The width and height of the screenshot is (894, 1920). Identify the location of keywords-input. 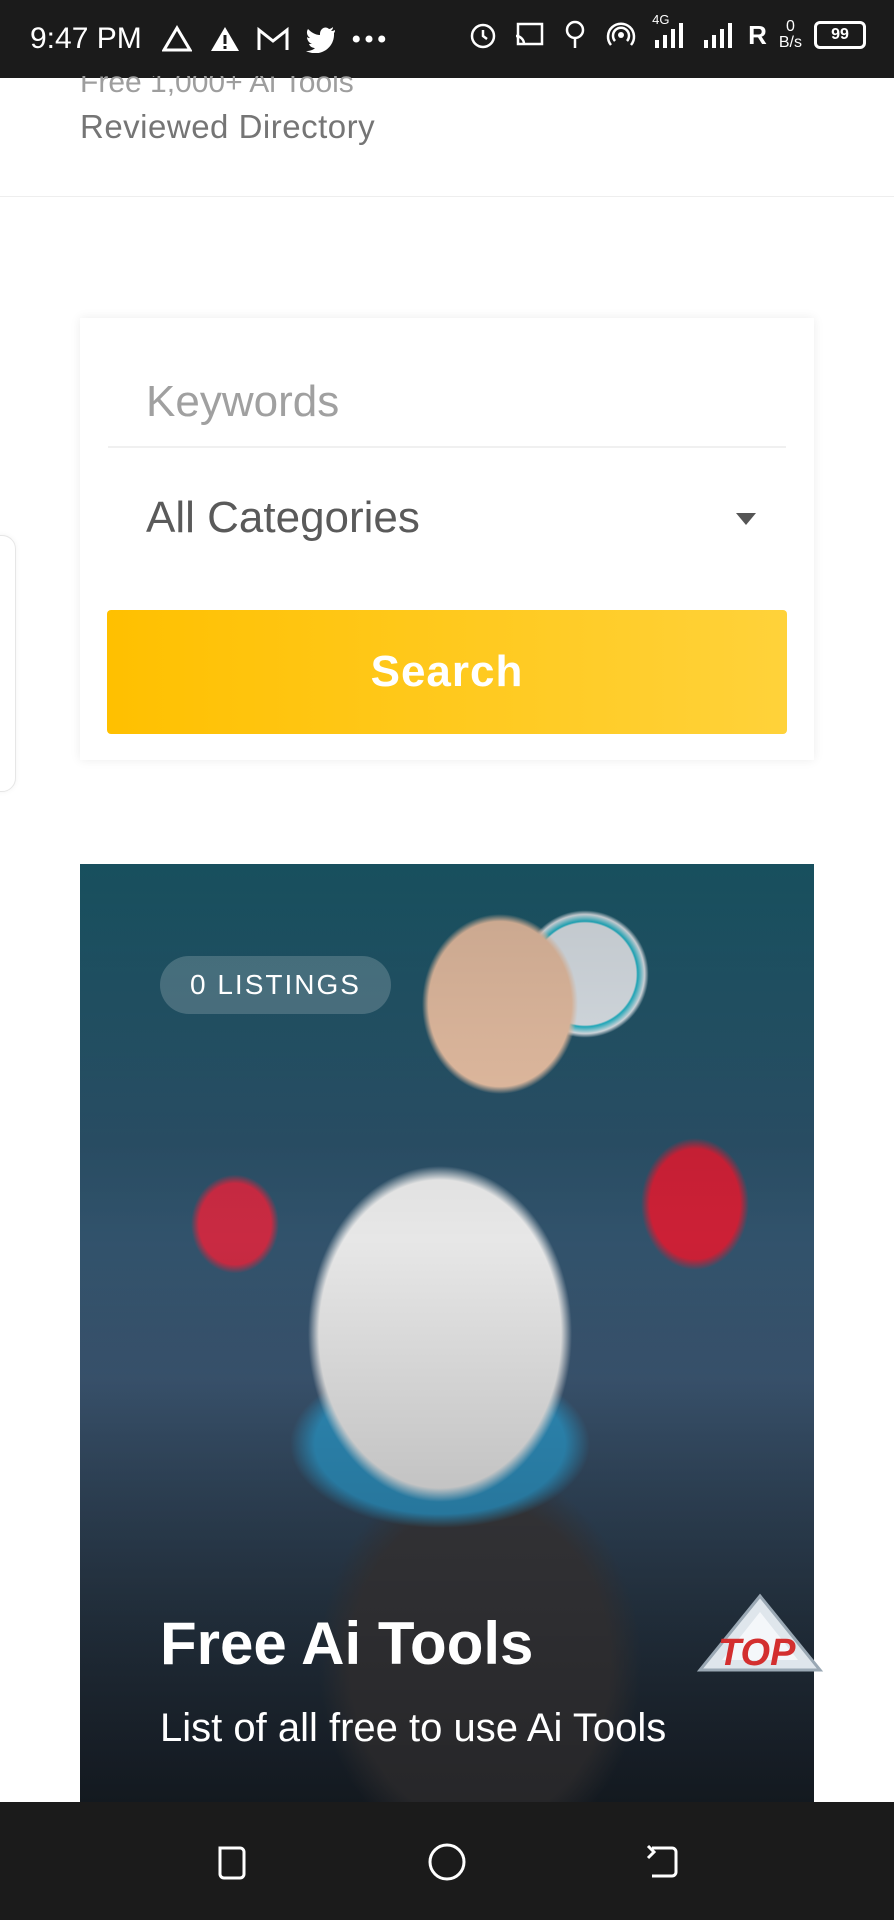
(447, 403).